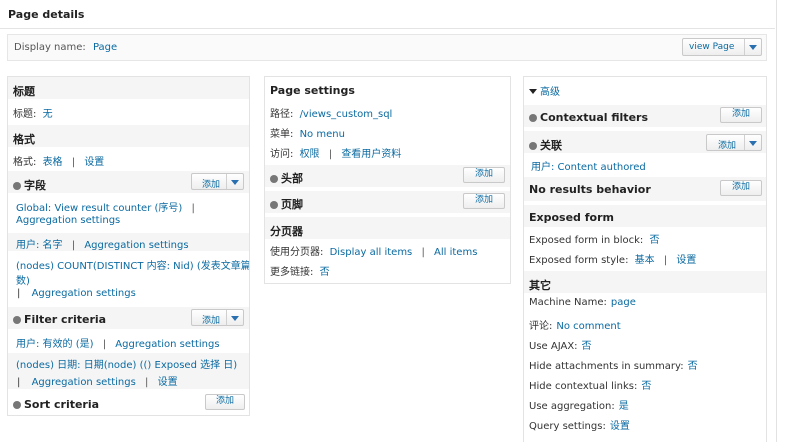  I want to click on access-link: 权限, so click(310, 154).